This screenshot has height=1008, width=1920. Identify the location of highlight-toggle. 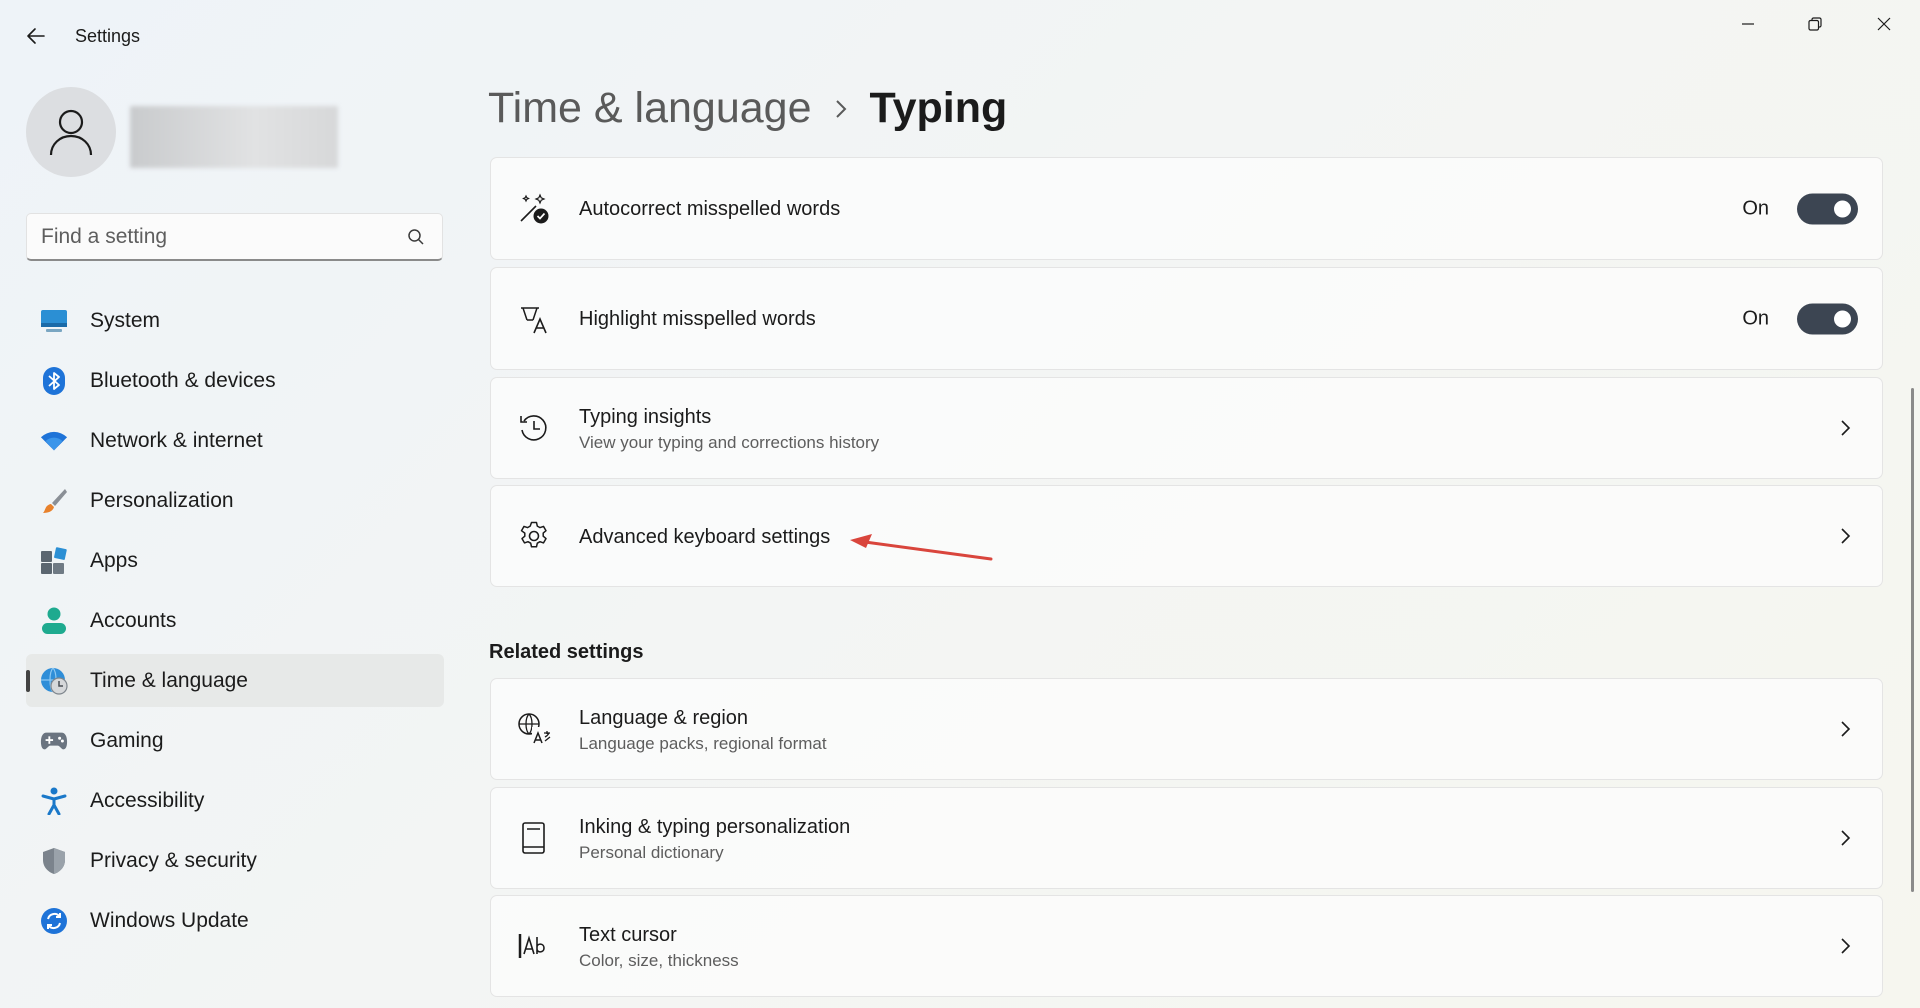
(1827, 318).